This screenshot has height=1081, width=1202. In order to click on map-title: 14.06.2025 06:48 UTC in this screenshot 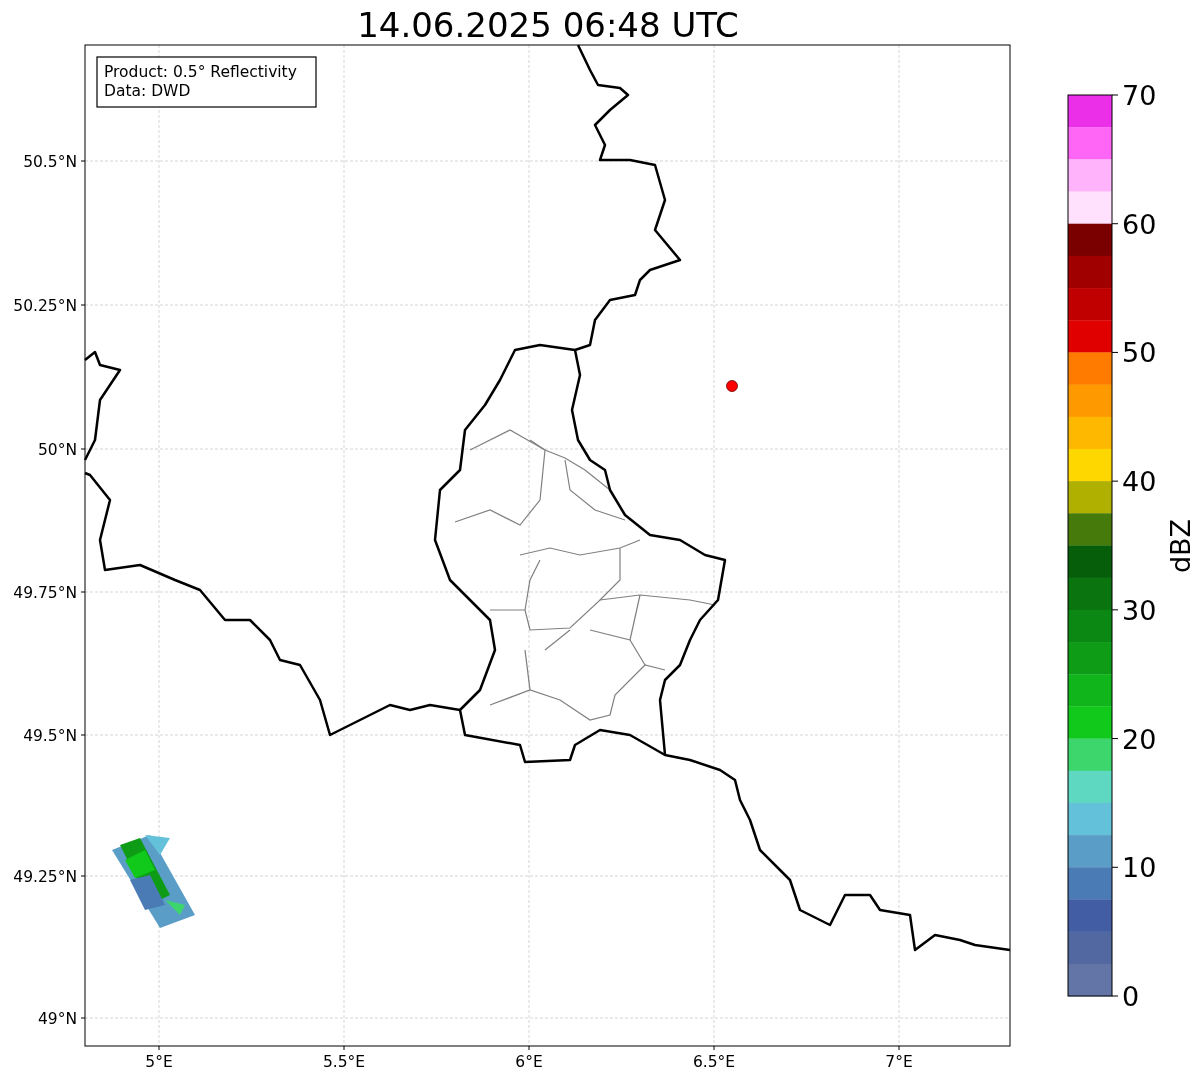, I will do `click(548, 25)`.